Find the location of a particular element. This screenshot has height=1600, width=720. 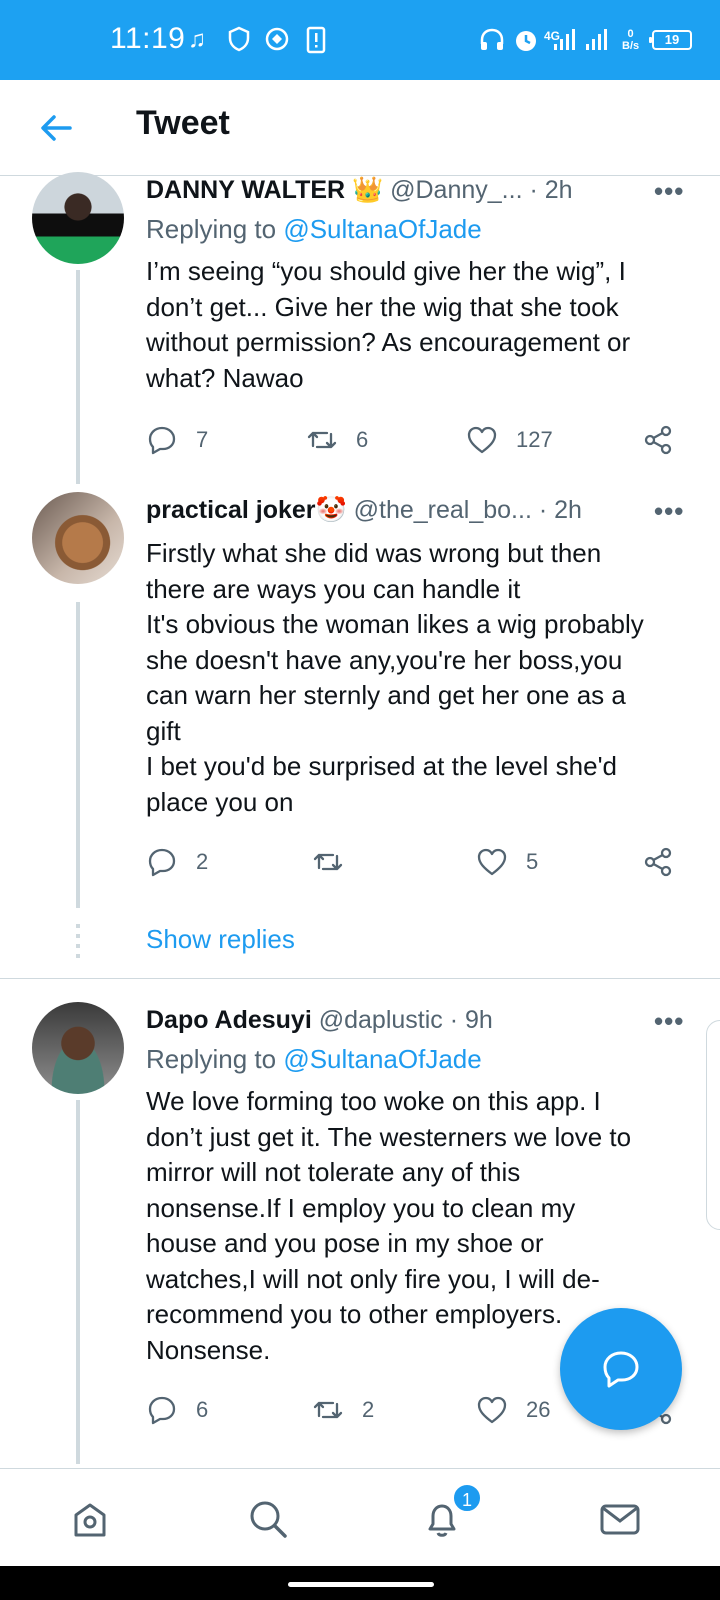

back-arrow-icon is located at coordinates (56, 128).